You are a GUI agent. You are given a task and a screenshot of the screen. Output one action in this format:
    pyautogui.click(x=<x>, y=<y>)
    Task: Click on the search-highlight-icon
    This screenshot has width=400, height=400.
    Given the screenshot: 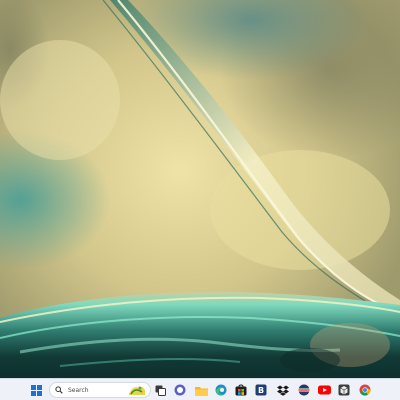 What is the action you would take?
    pyautogui.click(x=137, y=390)
    